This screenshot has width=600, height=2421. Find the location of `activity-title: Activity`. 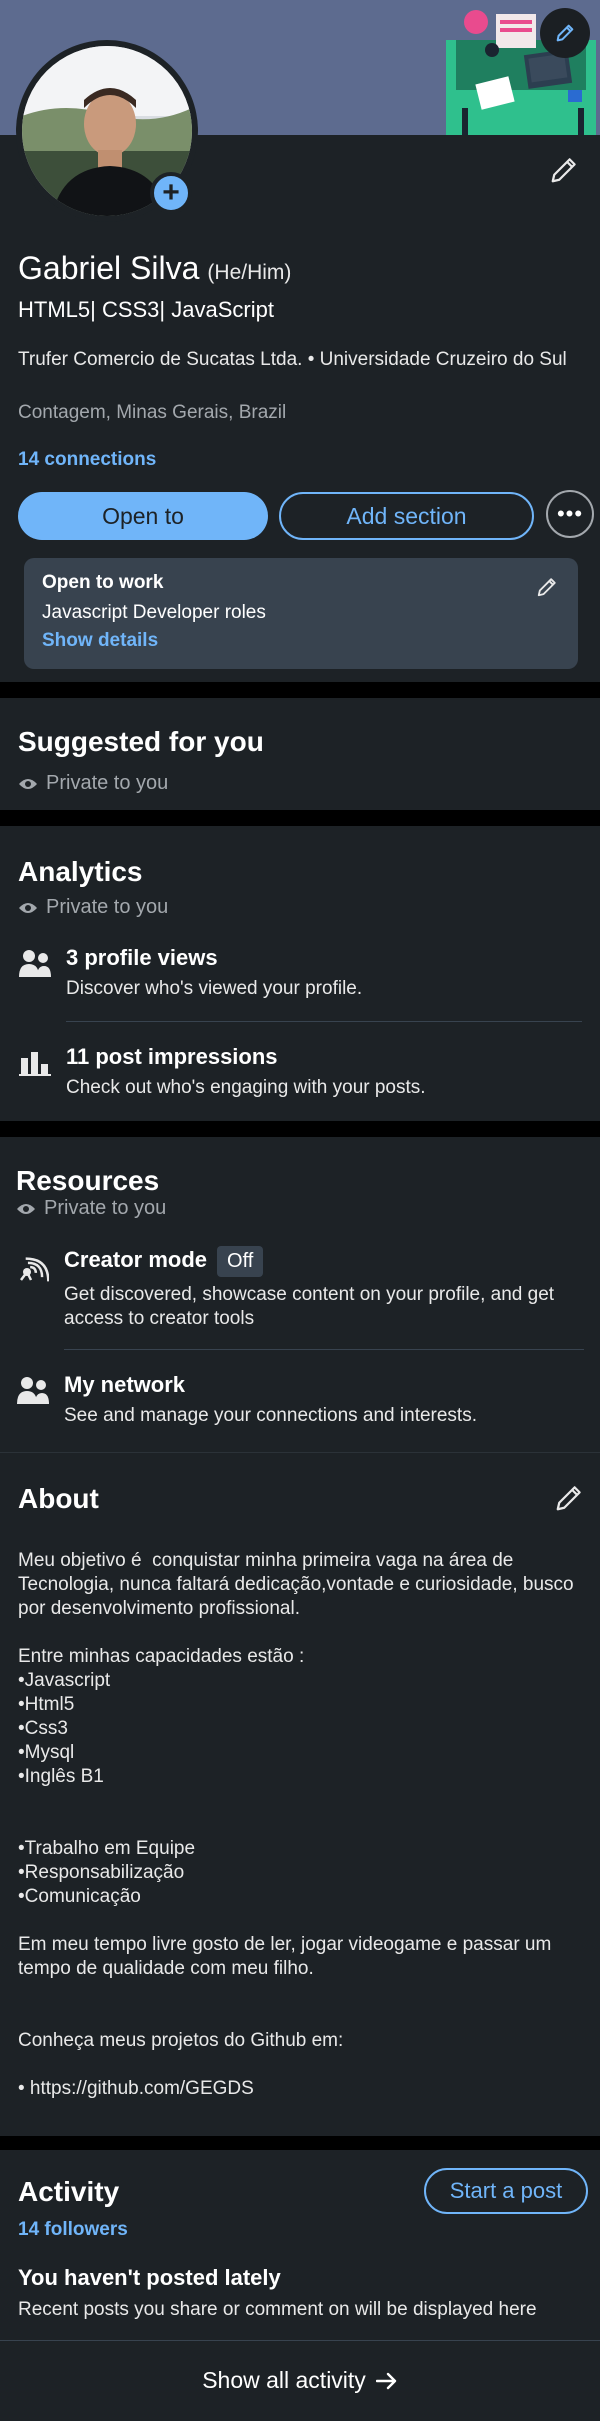

activity-title: Activity is located at coordinates (69, 2191).